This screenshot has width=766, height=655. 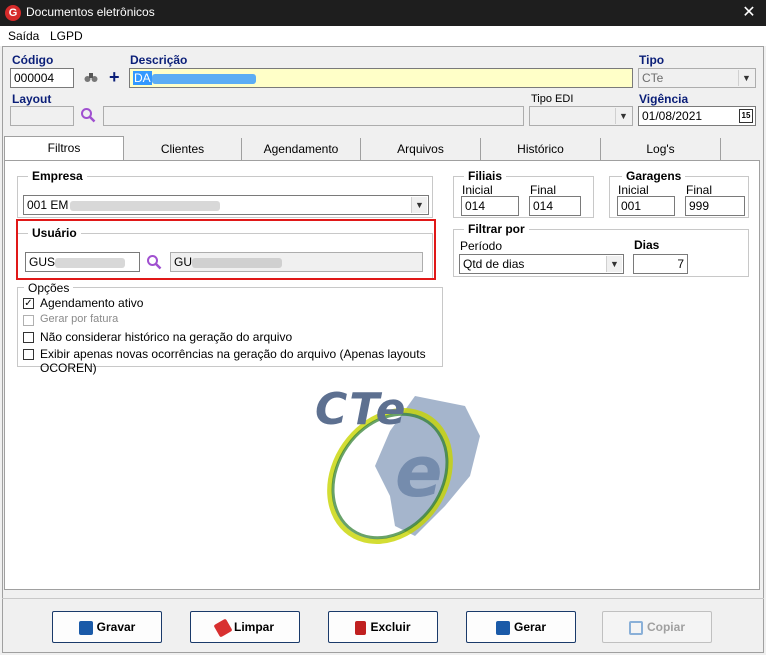 What do you see at coordinates (91, 78) in the screenshot?
I see `binoculars-icon` at bounding box center [91, 78].